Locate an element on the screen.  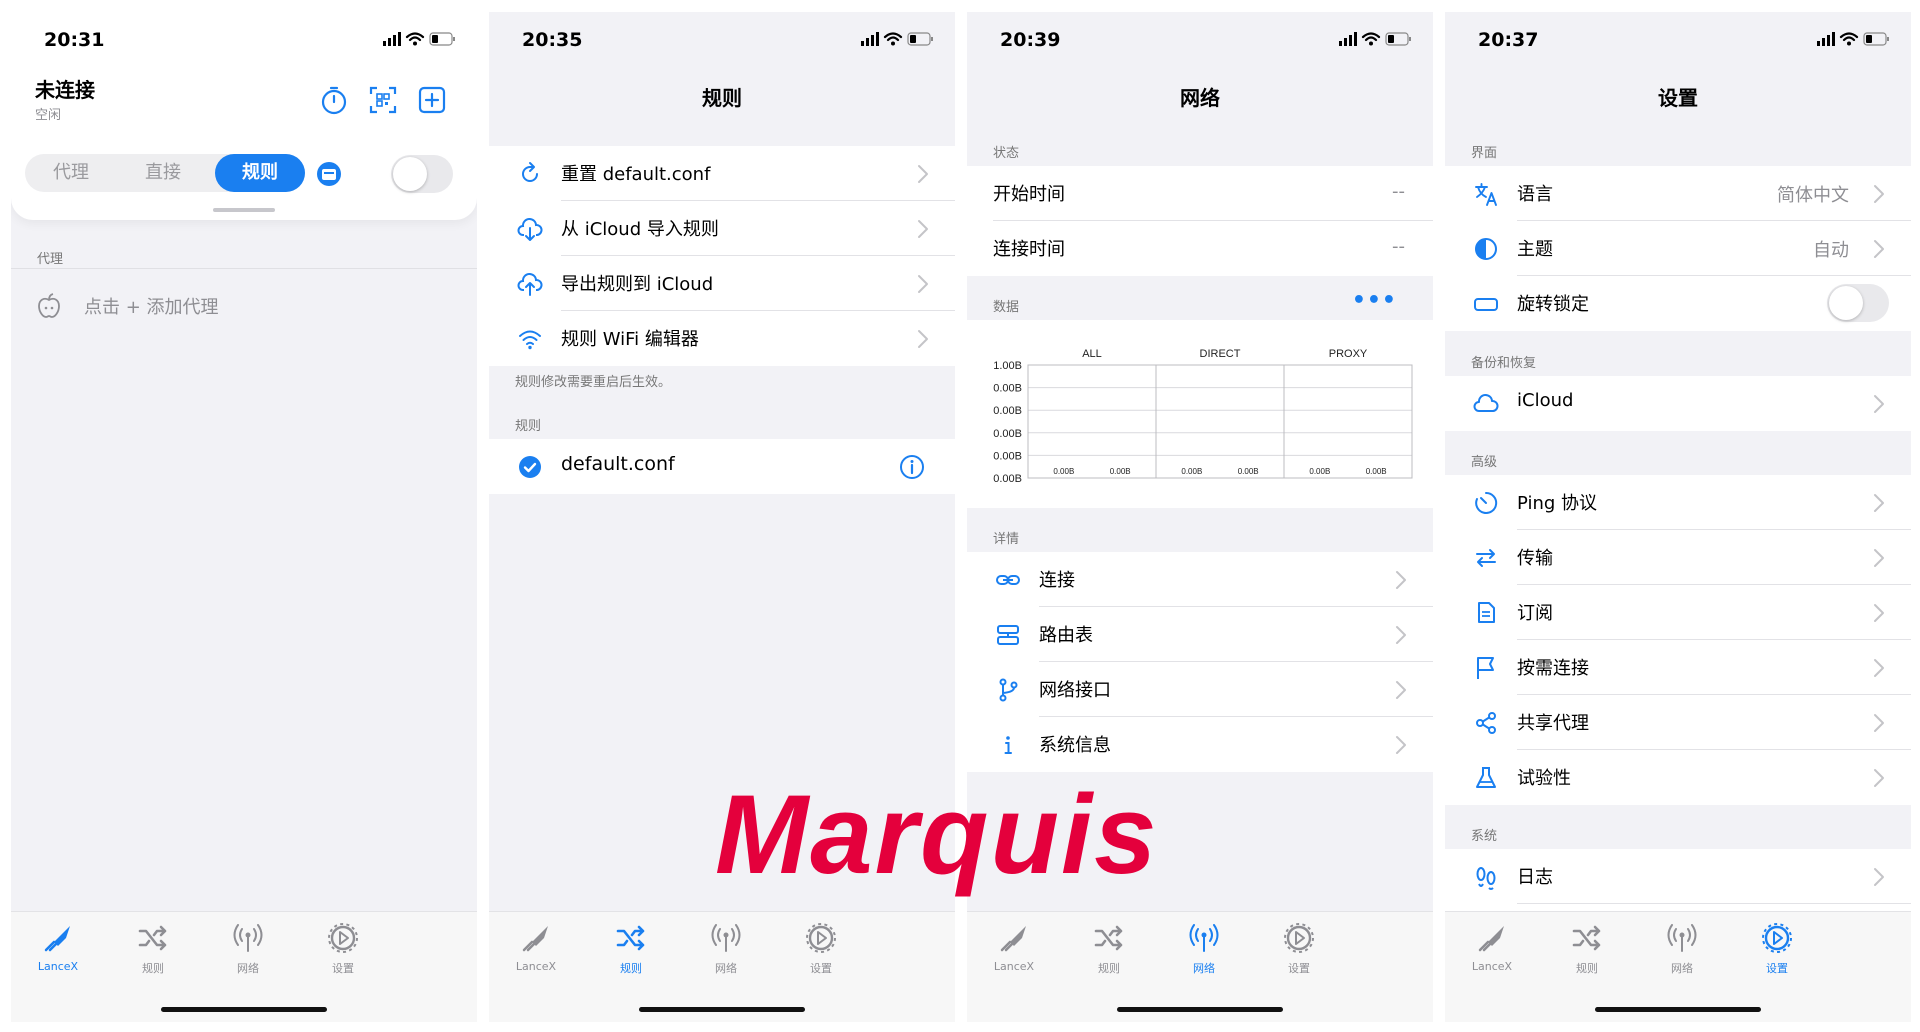
rule-file-row: default.conf is located at coordinates (722, 466).